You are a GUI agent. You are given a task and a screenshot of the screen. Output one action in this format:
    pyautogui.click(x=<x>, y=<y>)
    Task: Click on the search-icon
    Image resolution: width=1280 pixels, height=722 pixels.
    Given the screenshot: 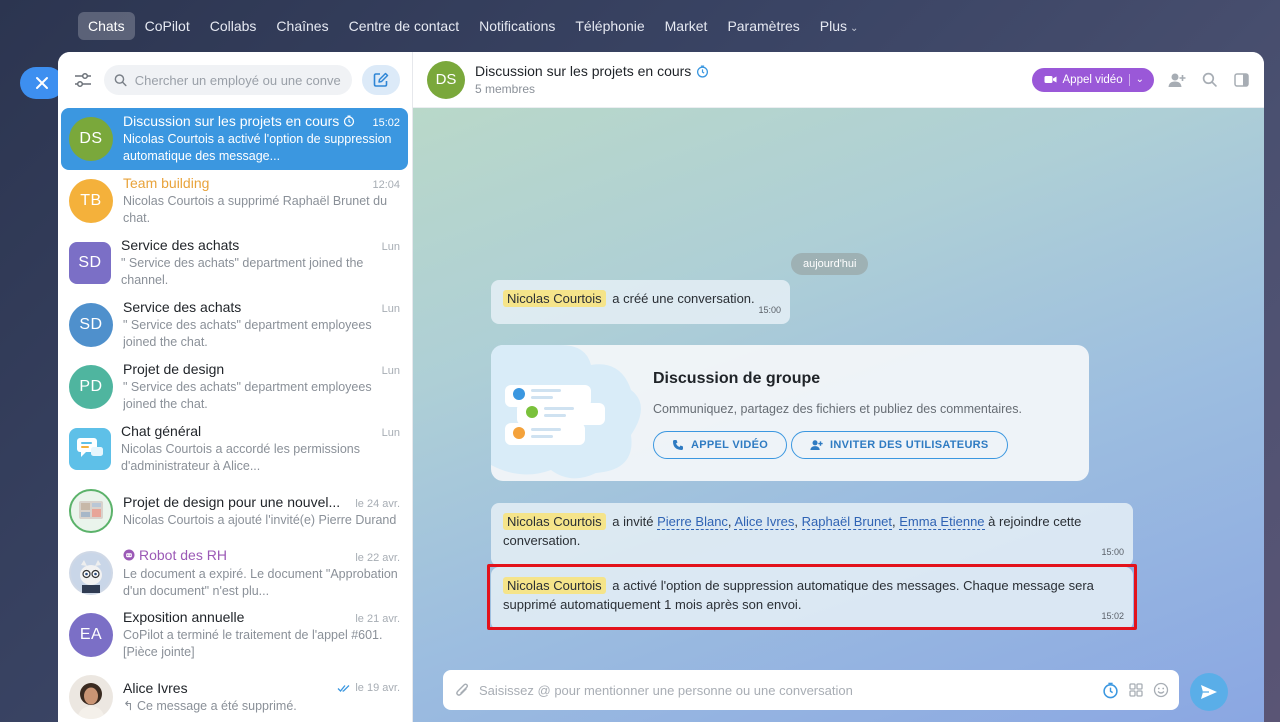 What is the action you would take?
    pyautogui.click(x=1209, y=80)
    